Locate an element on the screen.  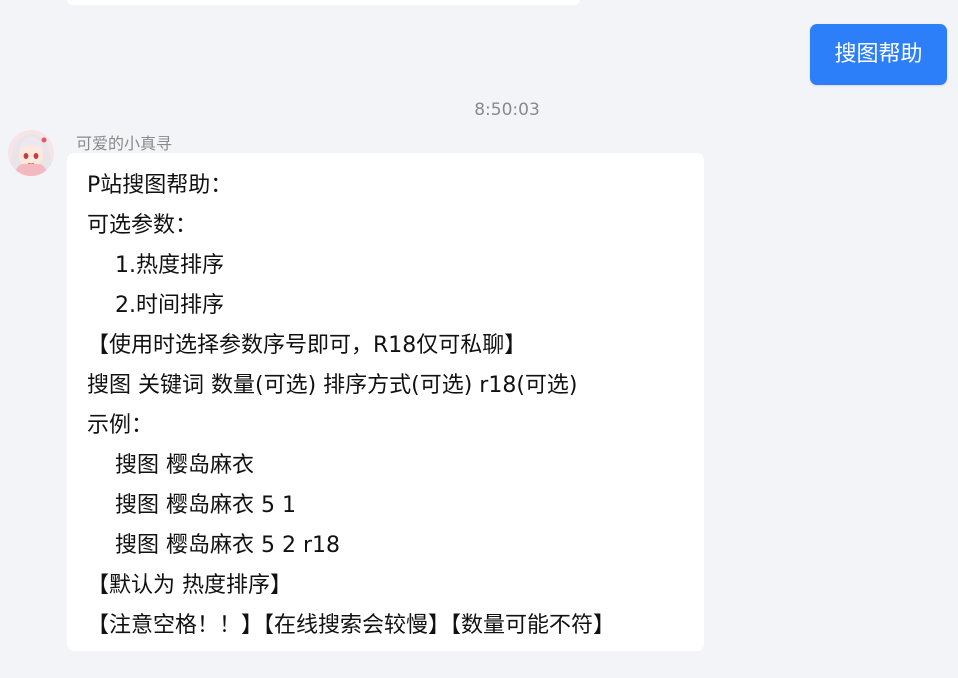
help-line-example-3: 搜图 樱岛麻衣 5 2 r18 is located at coordinates (228, 545).